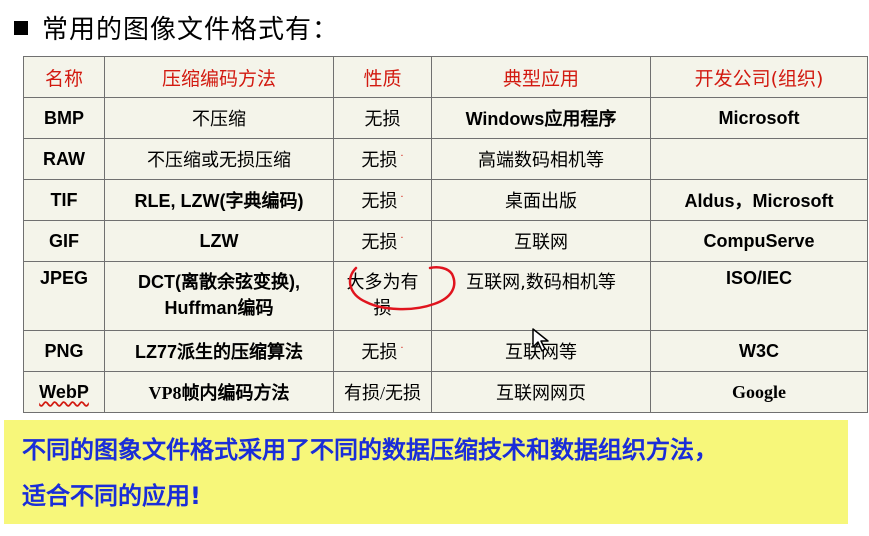 Image resolution: width=869 pixels, height=536 pixels. What do you see at coordinates (219, 118) in the screenshot?
I see `method-cell: 不压缩` at bounding box center [219, 118].